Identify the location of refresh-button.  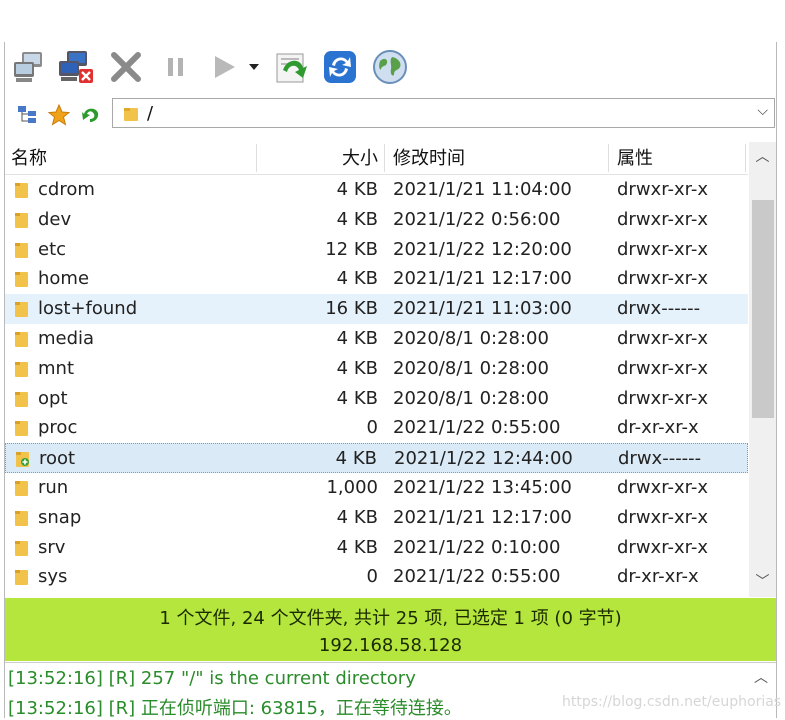
(340, 67).